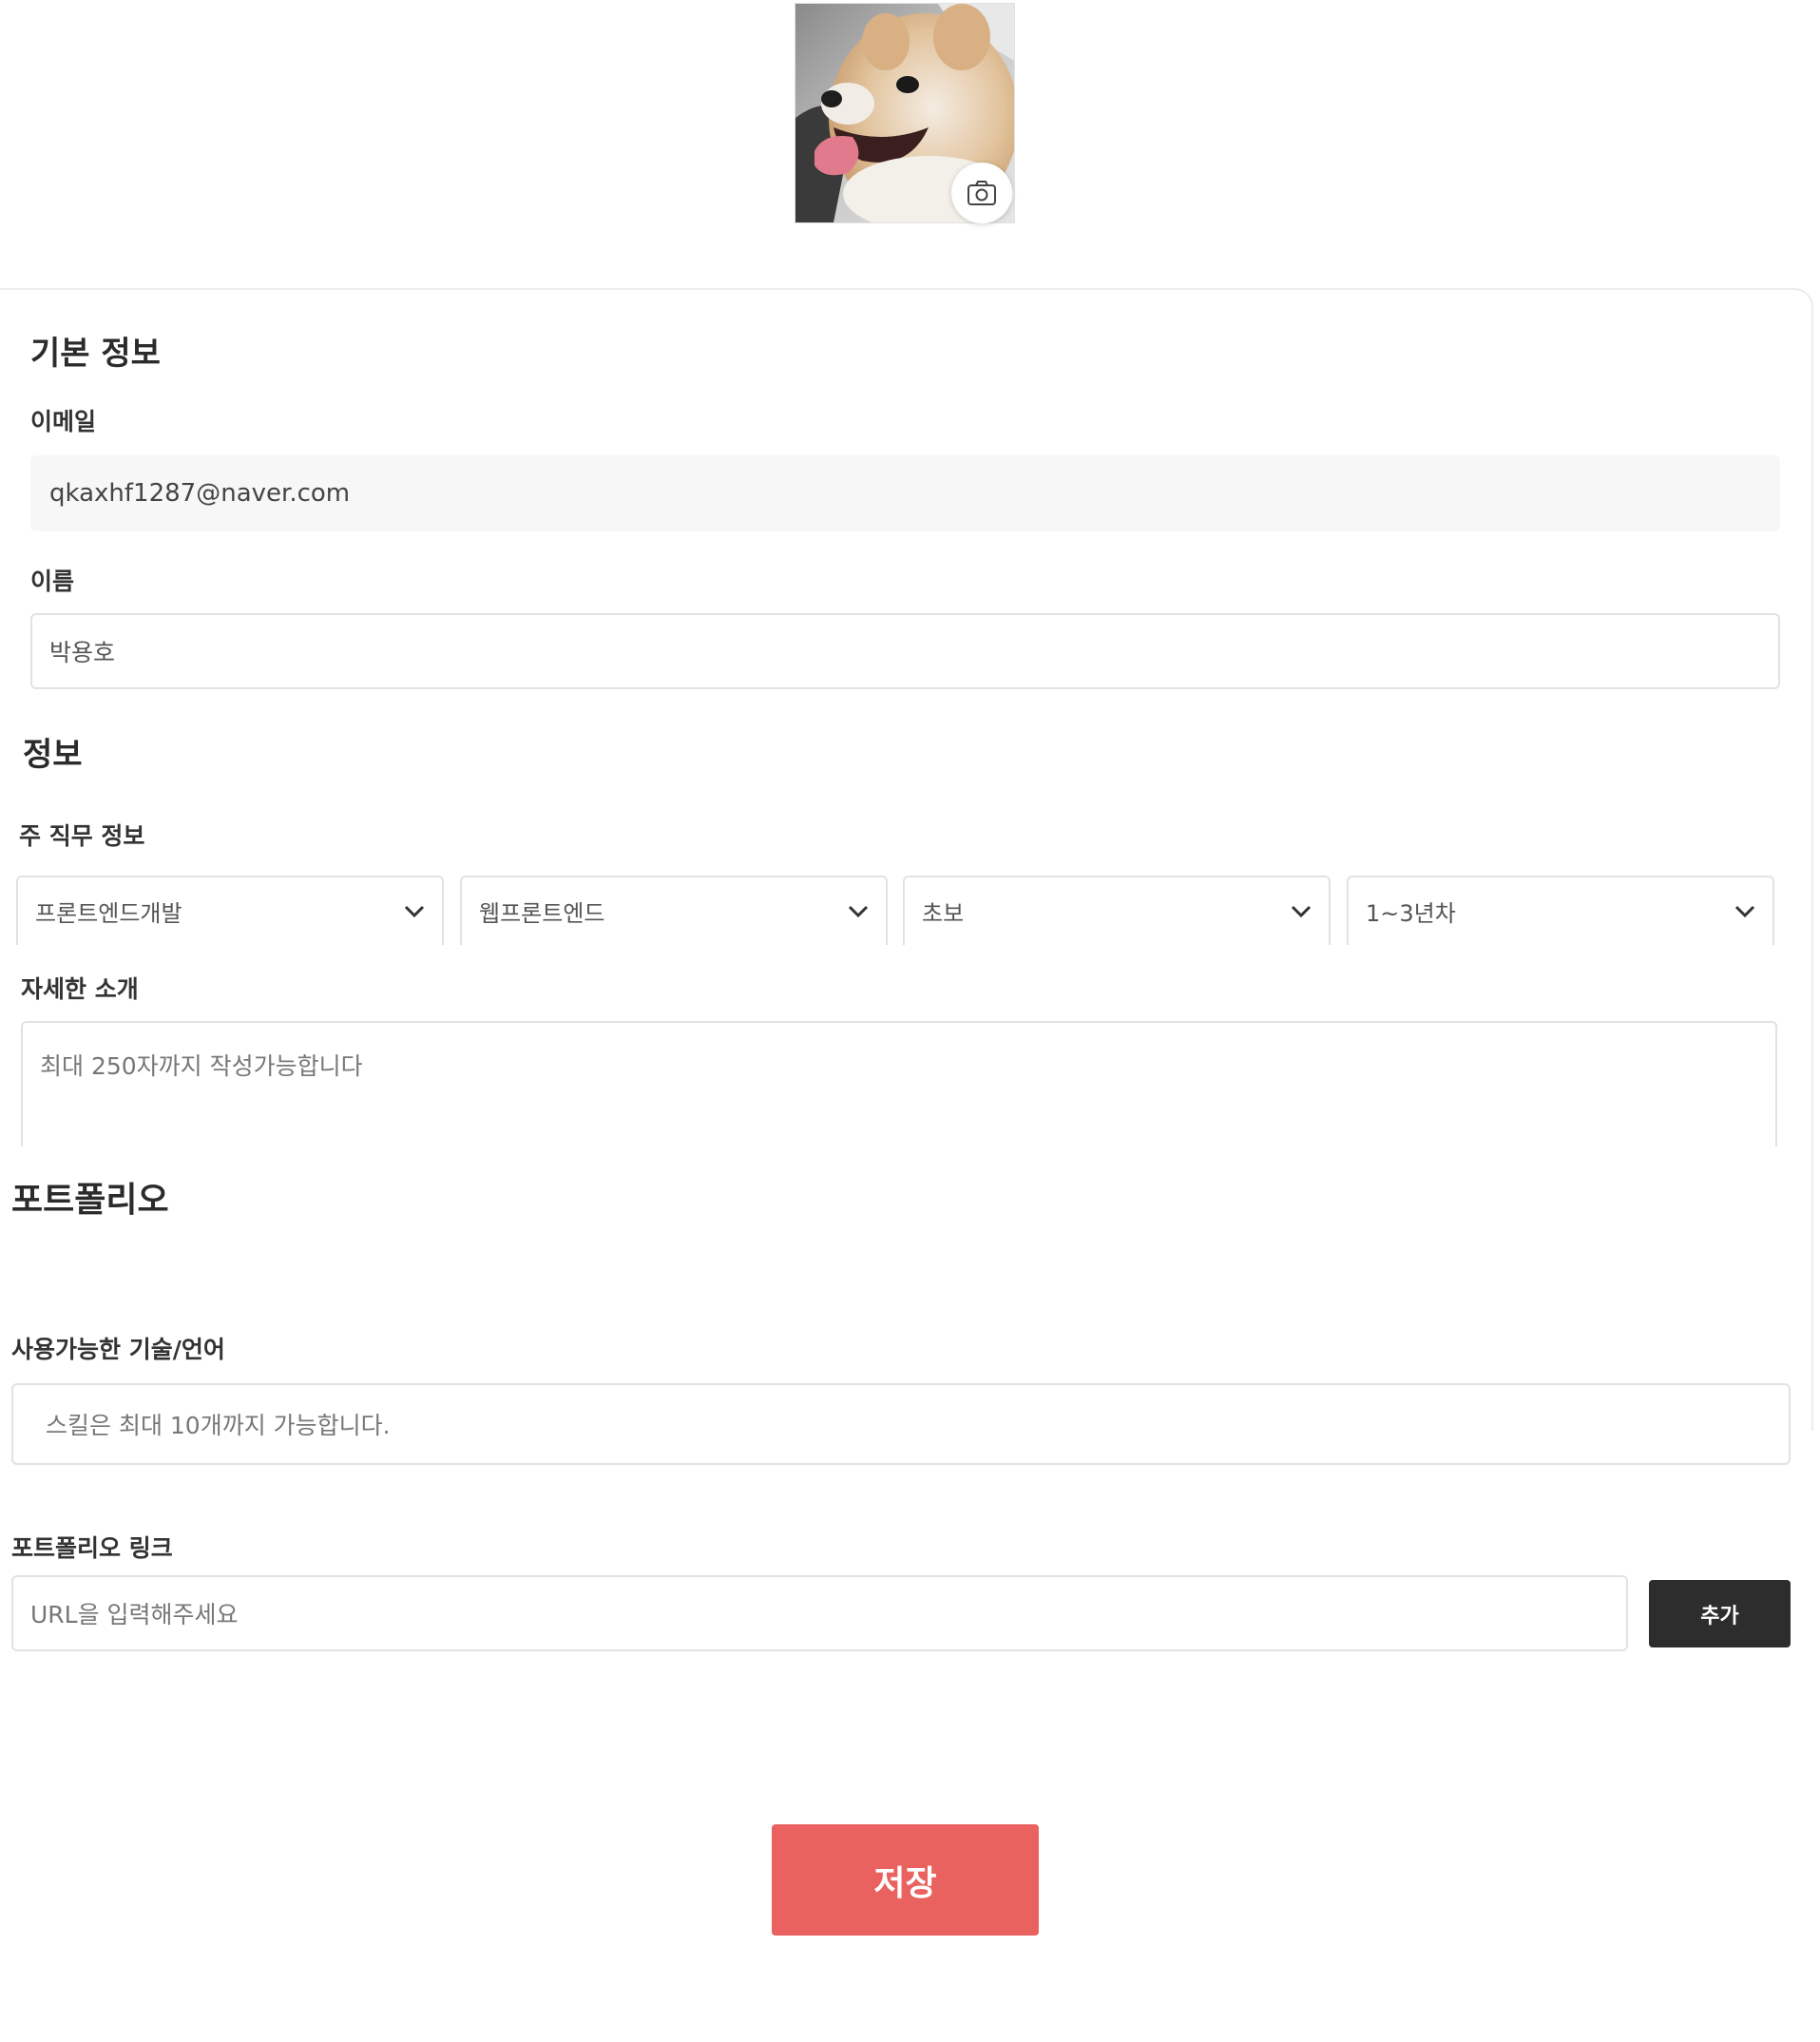 This screenshot has height=2042, width=1820. What do you see at coordinates (905, 651) in the screenshot?
I see `name-input: 박용호` at bounding box center [905, 651].